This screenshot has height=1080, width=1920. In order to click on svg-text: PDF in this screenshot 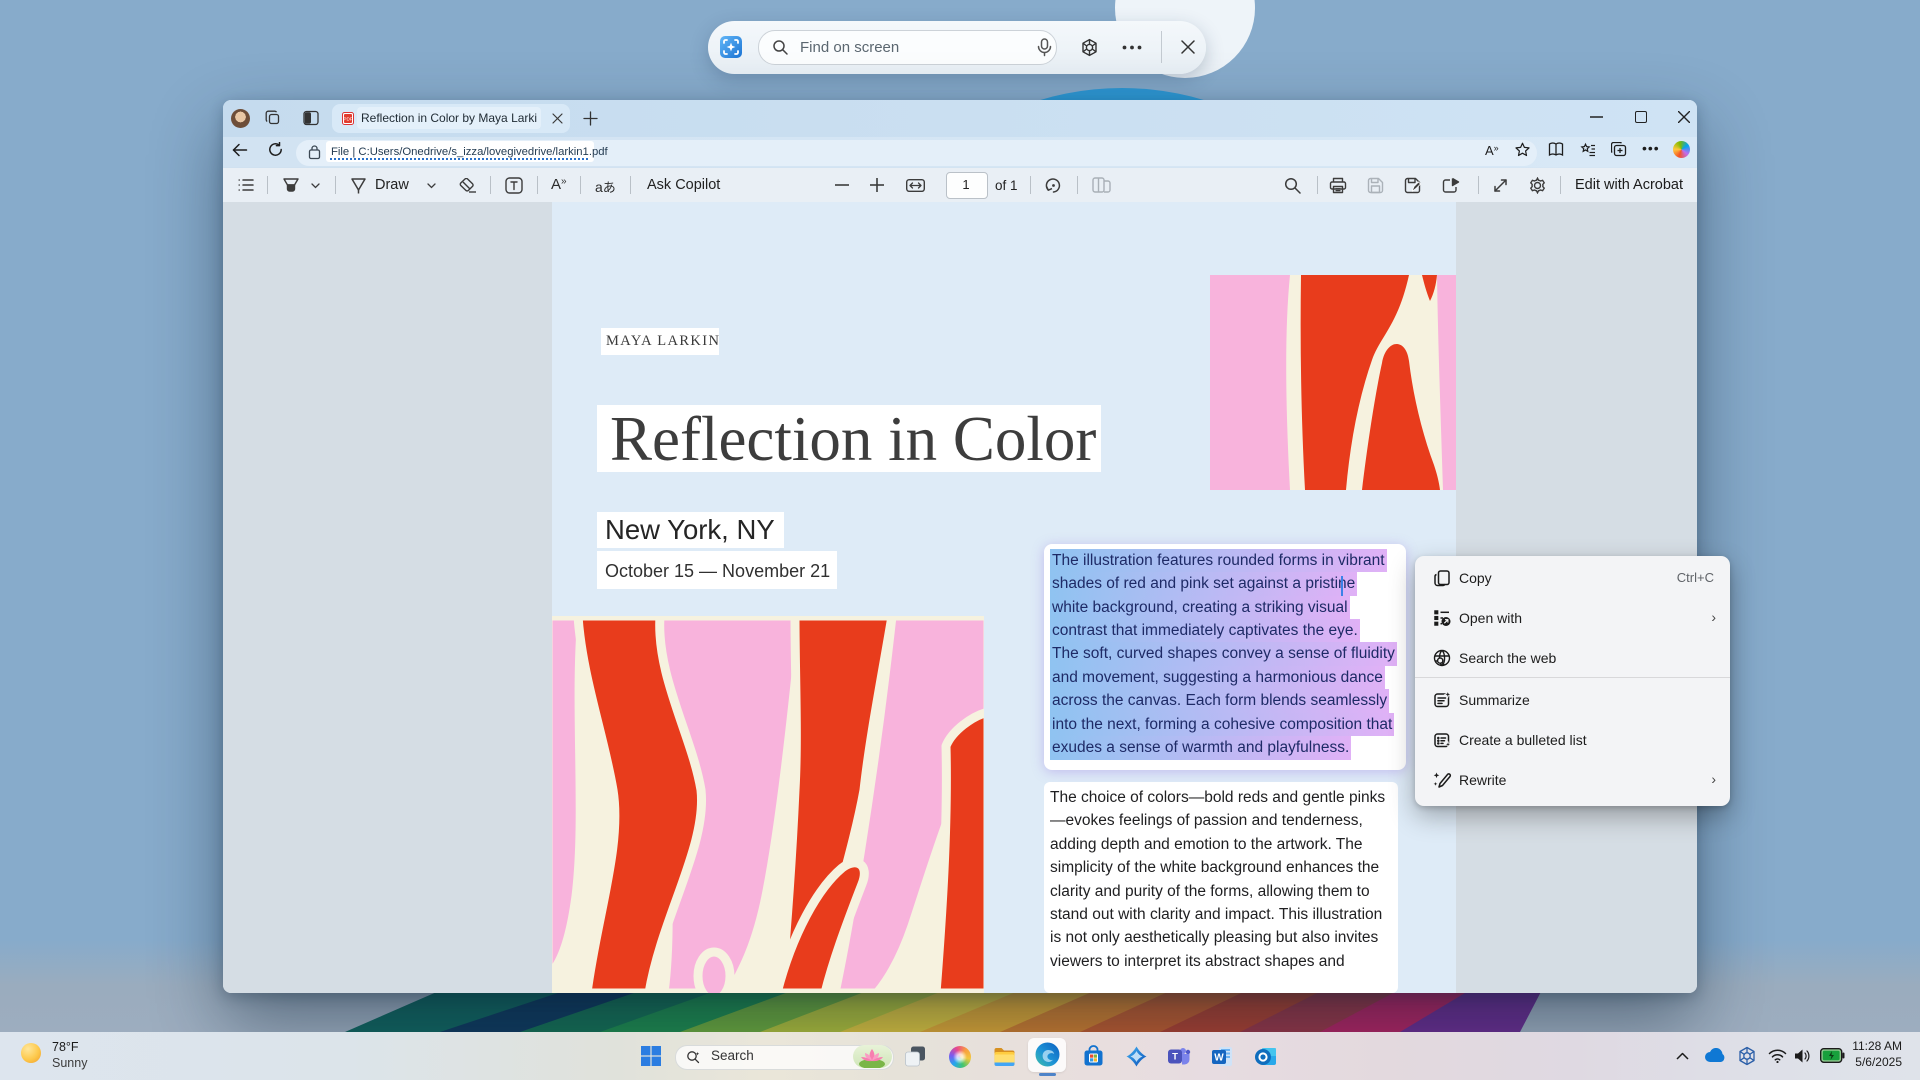, I will do `click(347, 119)`.